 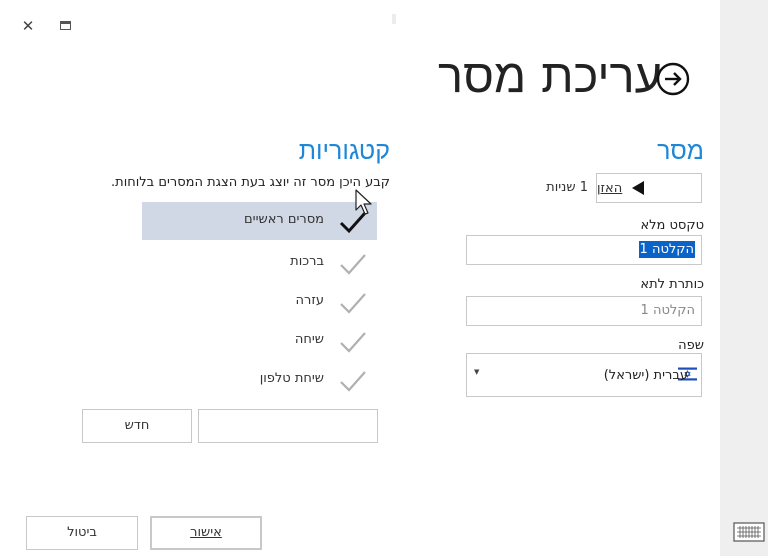 What do you see at coordinates (649, 188) in the screenshot?
I see `listen-button: האזן` at bounding box center [649, 188].